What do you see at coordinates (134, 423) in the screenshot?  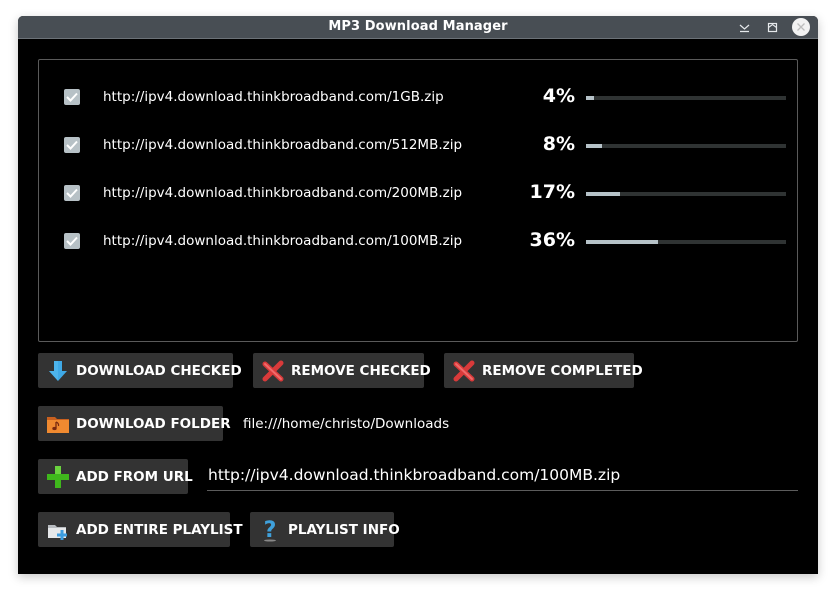 I see `download-folder-button: DOWNLOAD FOLDER` at bounding box center [134, 423].